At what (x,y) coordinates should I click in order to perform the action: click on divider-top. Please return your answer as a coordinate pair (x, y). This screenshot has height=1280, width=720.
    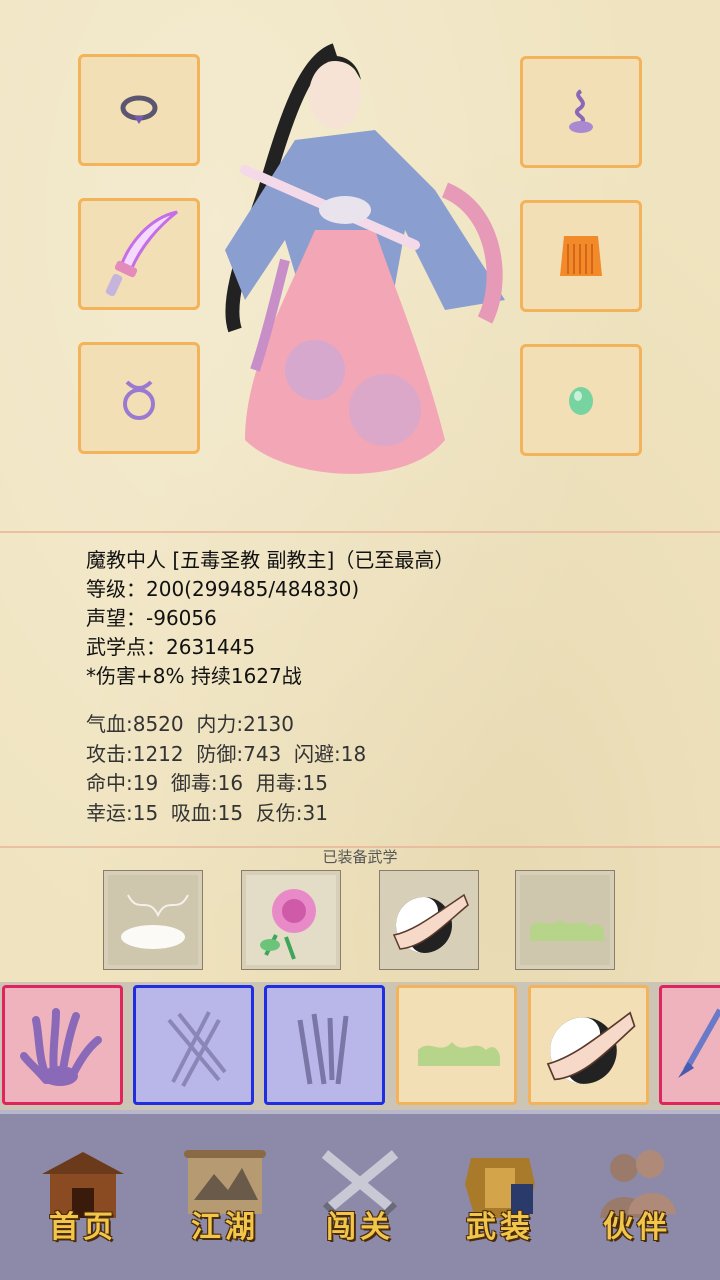
    Looking at the image, I should click on (360, 532).